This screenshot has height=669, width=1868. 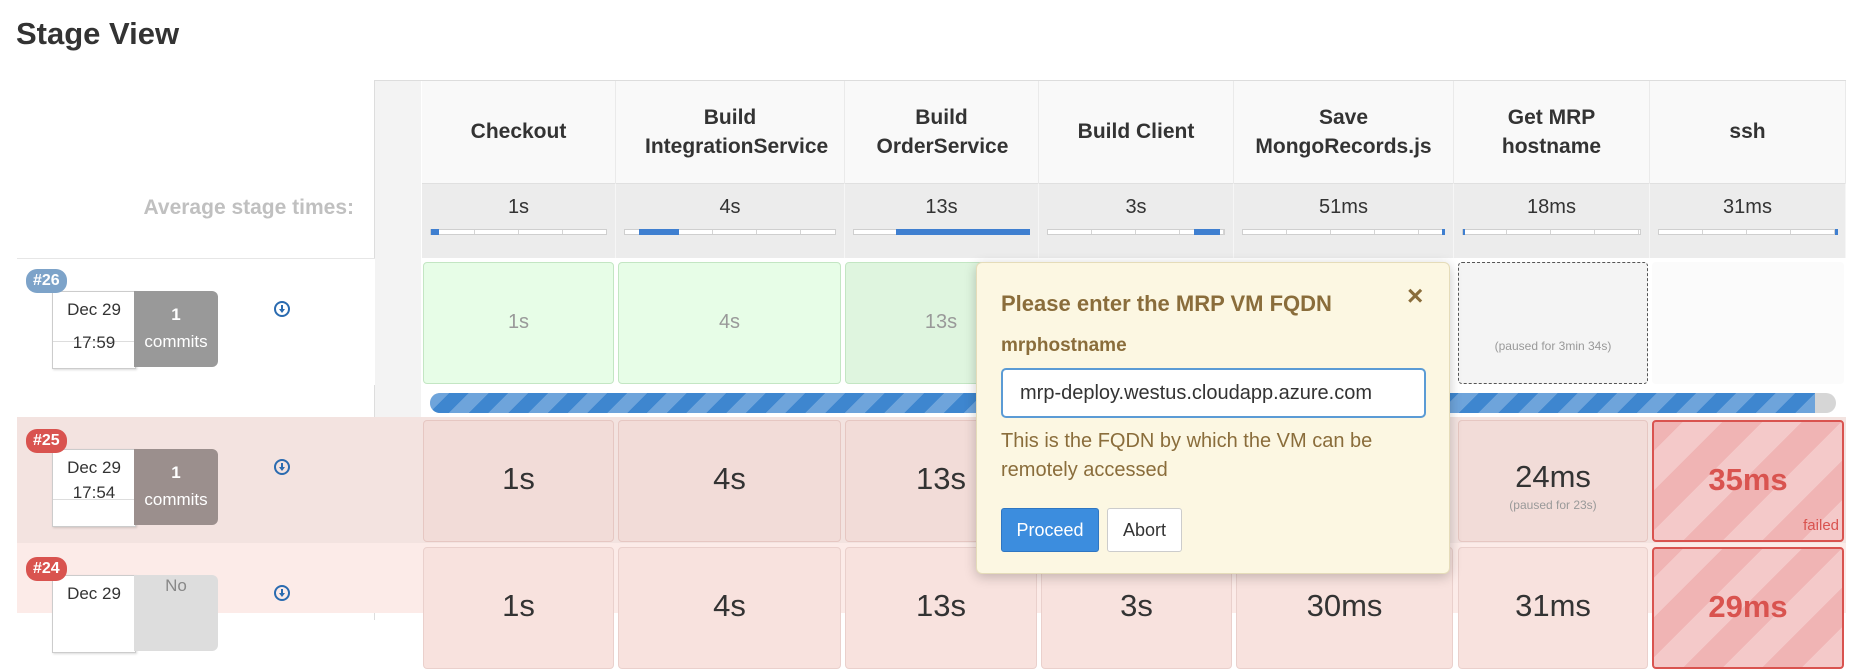 I want to click on stage-header-checkout: Checkout, so click(x=519, y=132).